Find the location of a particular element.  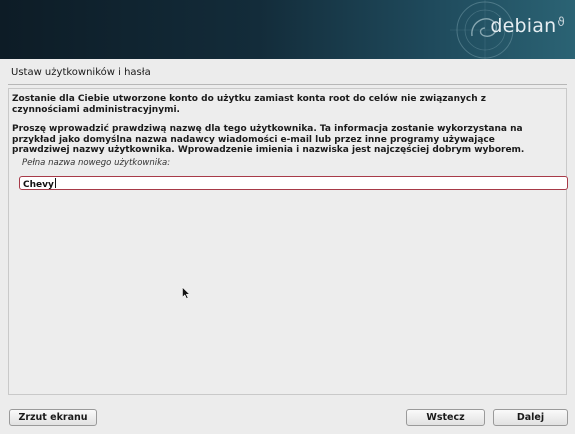

debian-swirl-mark-icon: ϑ is located at coordinates (561, 22).